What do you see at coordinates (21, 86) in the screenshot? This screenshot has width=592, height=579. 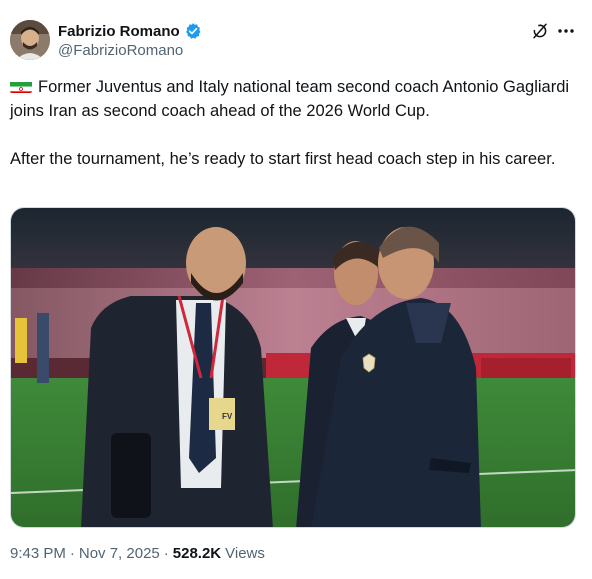 I see `iran-flag-icon` at bounding box center [21, 86].